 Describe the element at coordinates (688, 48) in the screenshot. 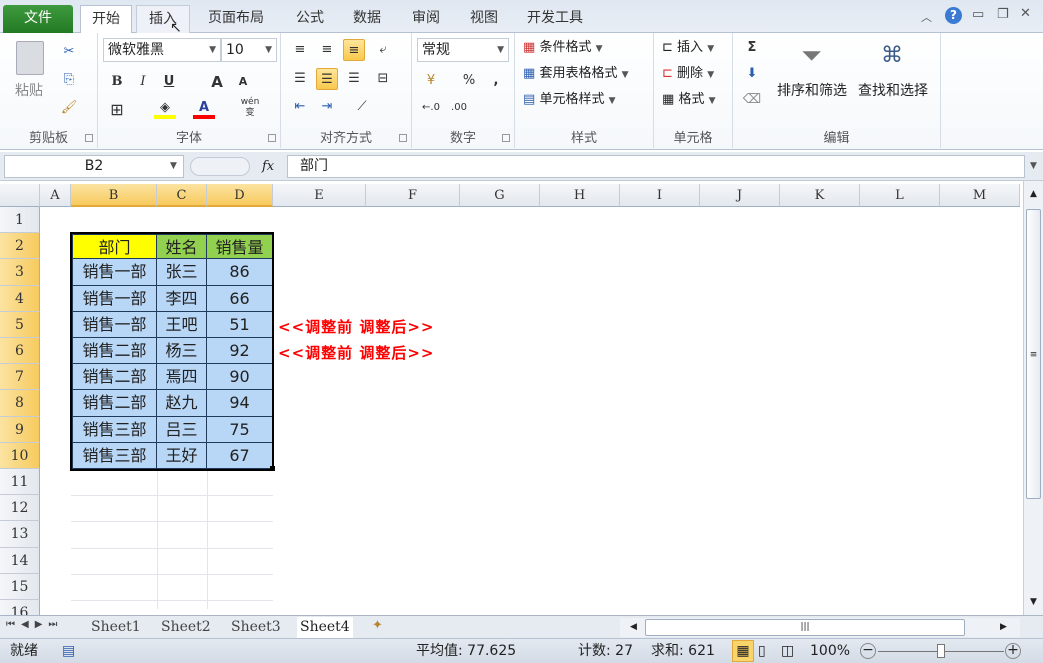

I see `insert-cells-button: ⊏ 插入 ▼` at that location.